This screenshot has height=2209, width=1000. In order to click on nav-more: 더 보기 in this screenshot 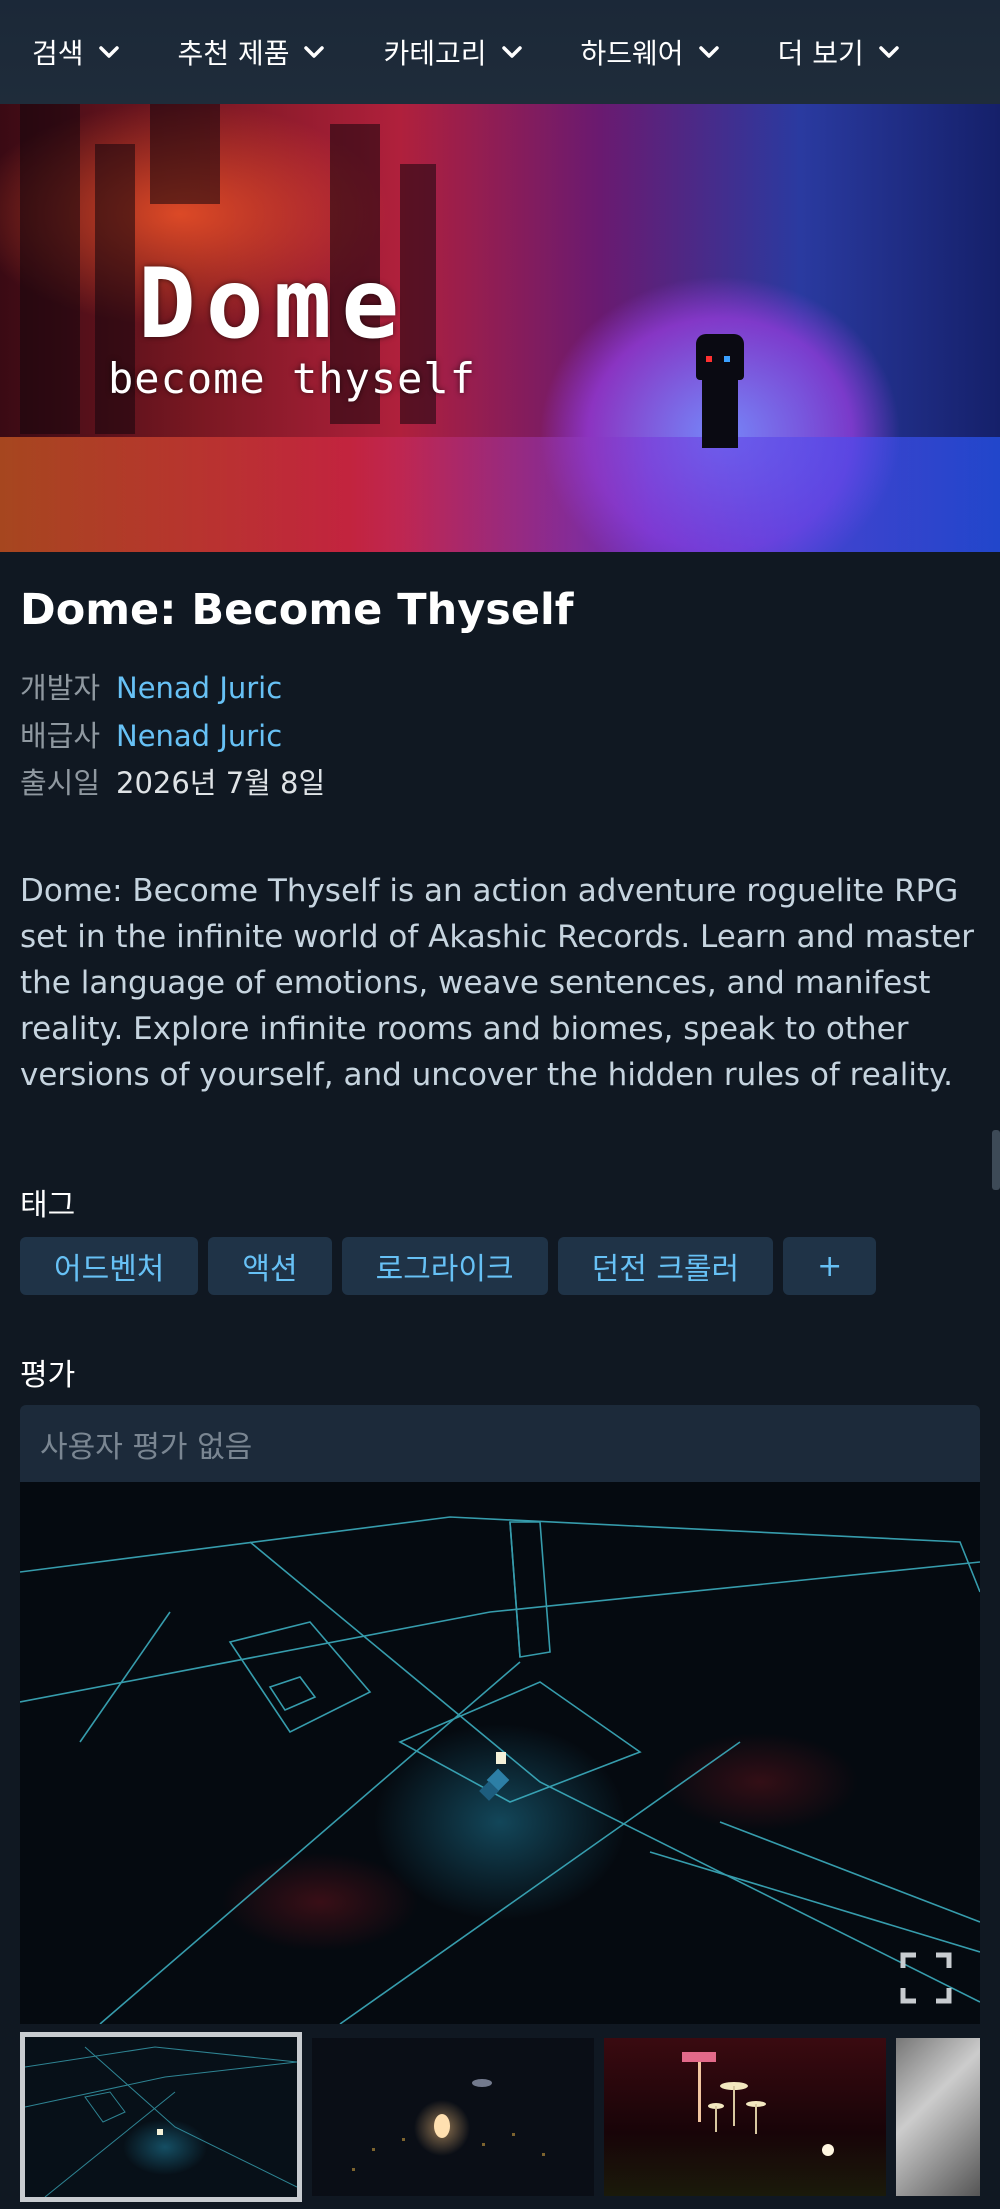, I will do `click(839, 52)`.